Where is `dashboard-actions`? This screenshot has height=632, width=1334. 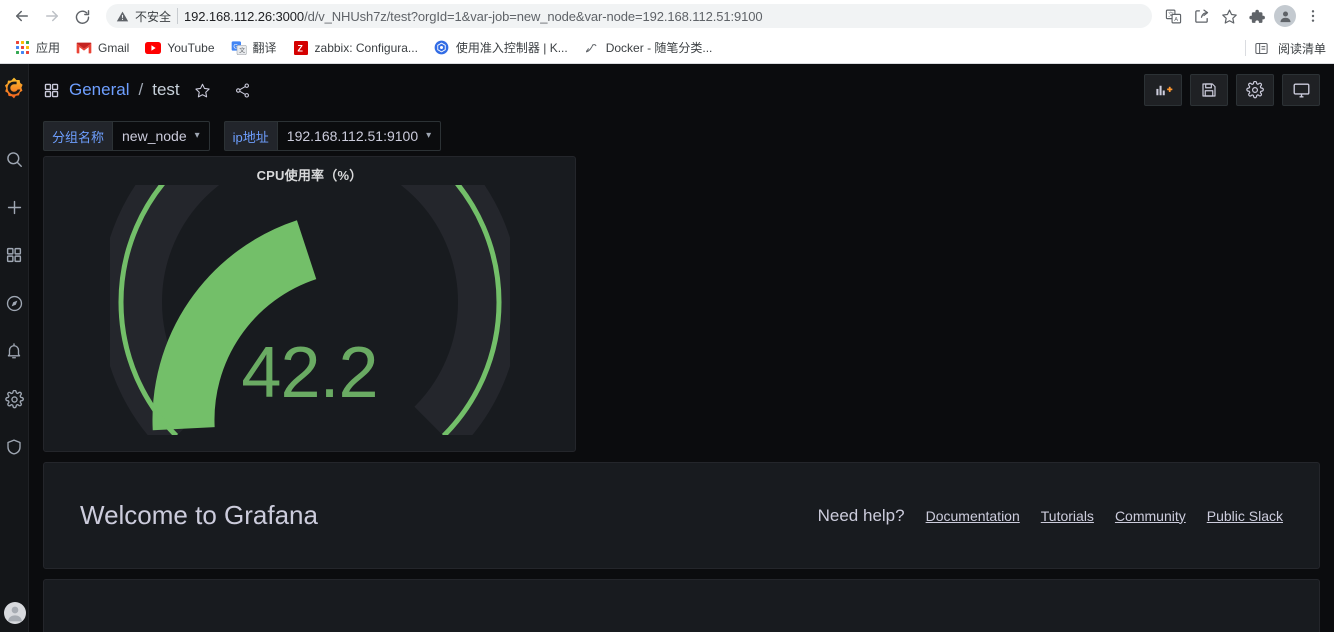 dashboard-actions is located at coordinates (1232, 90).